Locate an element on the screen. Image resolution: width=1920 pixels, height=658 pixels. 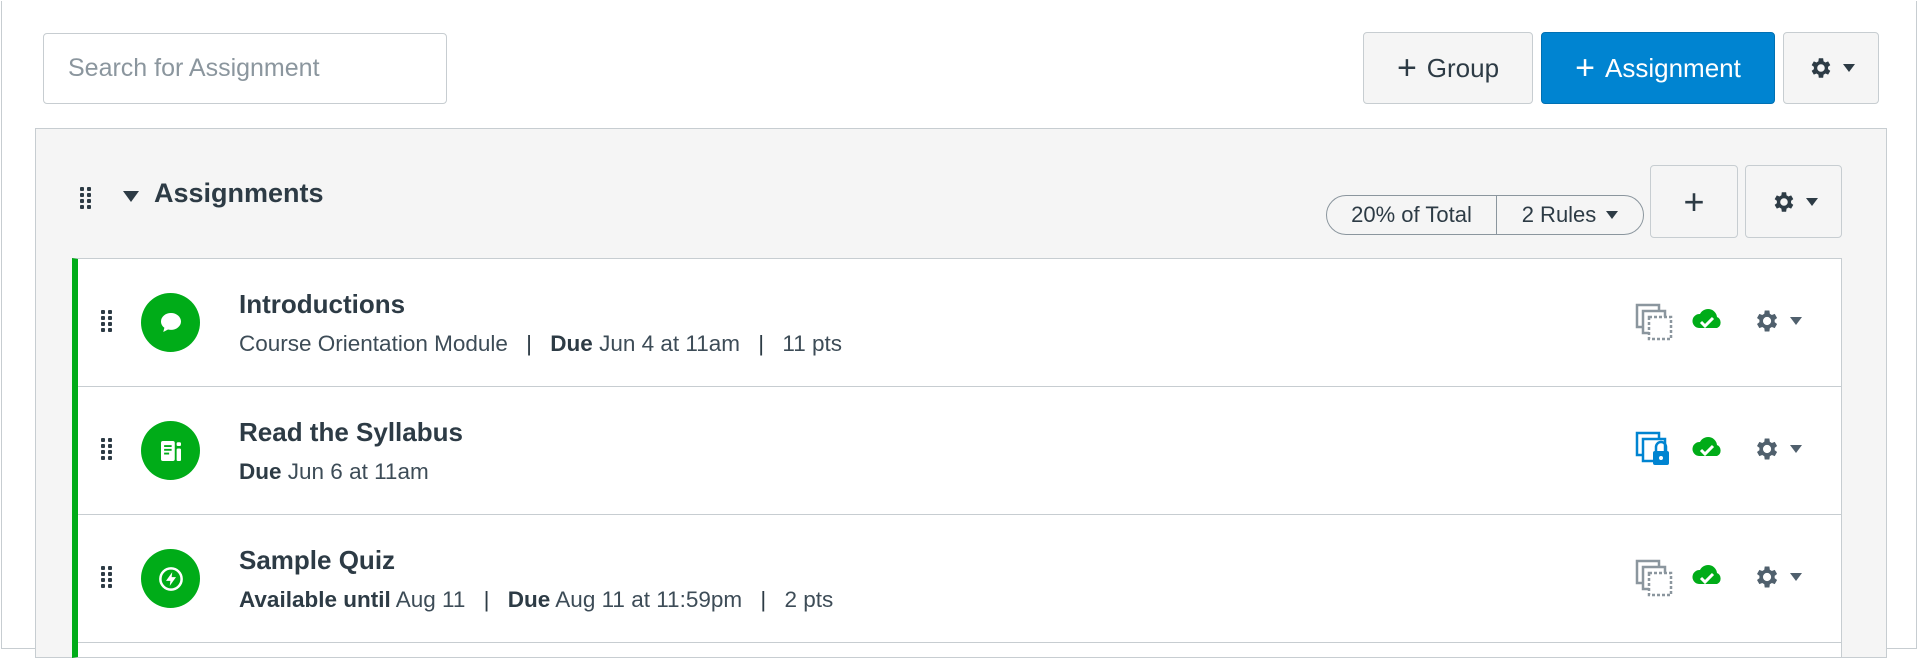
due-date: Jun 6 at 11am is located at coordinates (358, 471).